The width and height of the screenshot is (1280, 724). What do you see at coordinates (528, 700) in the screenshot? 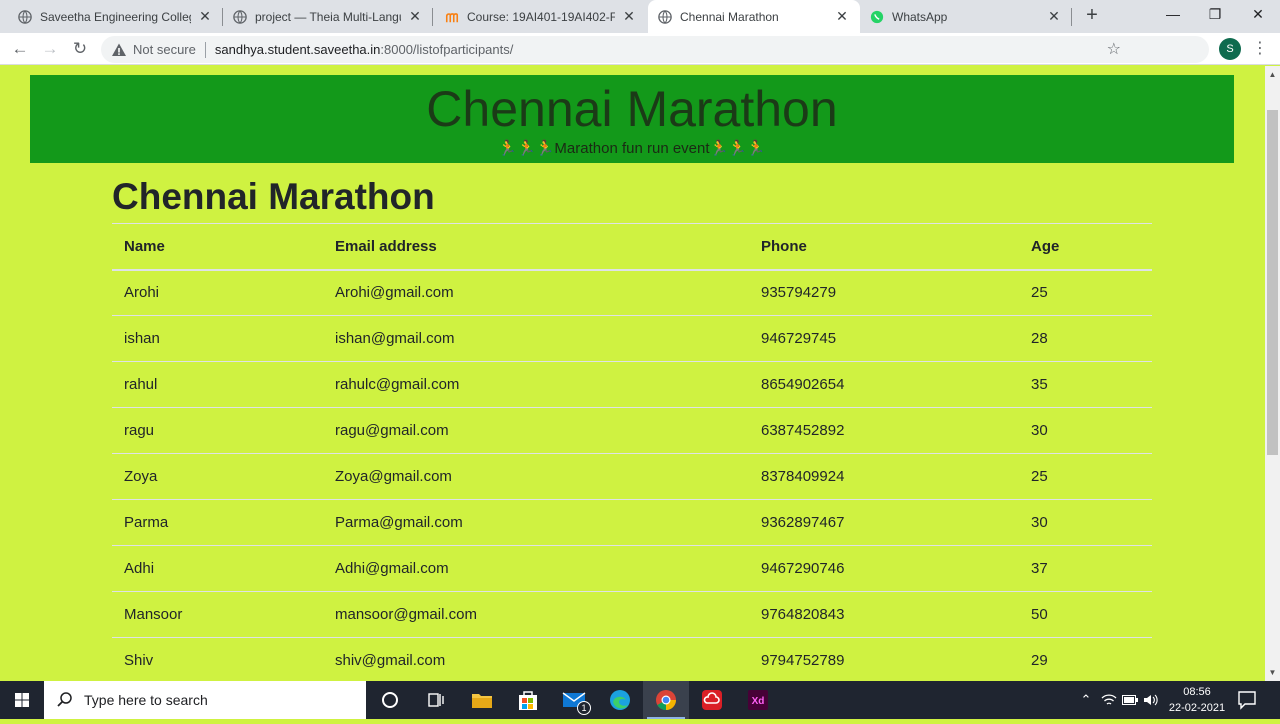
I see `microsoft-store-button` at bounding box center [528, 700].